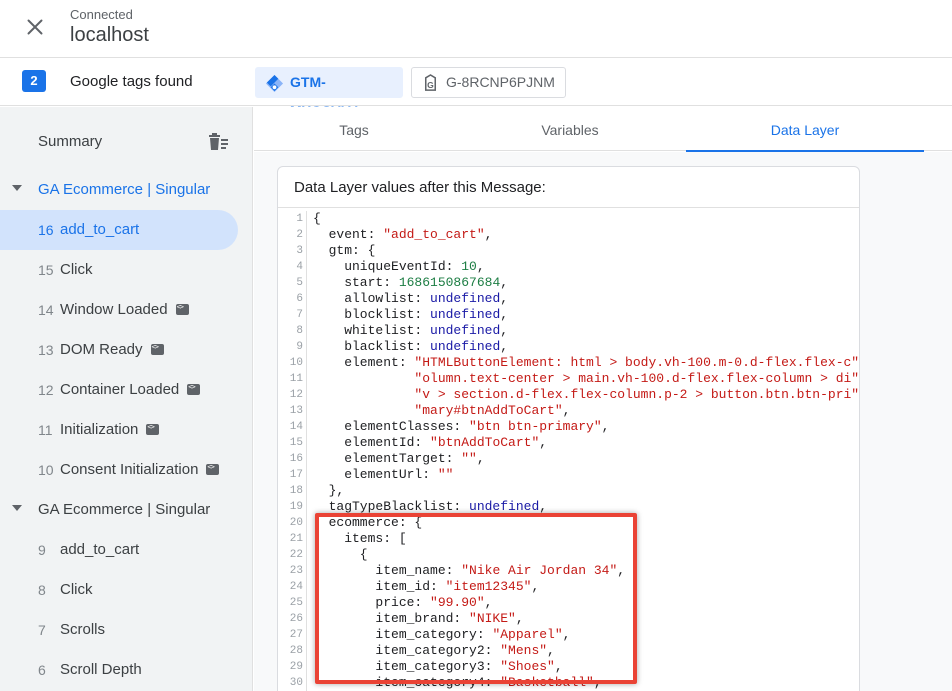 This screenshot has width=952, height=691. I want to click on line-number: 13, so click(296, 411).